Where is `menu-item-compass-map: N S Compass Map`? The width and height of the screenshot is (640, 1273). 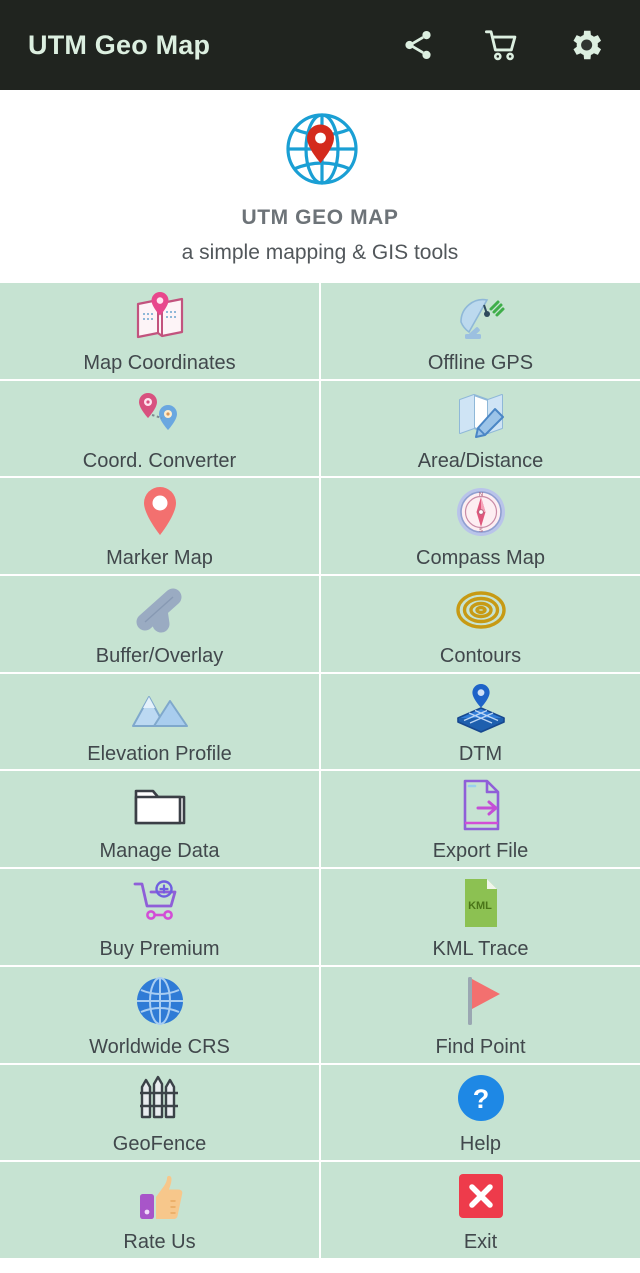 menu-item-compass-map: N S Compass Map is located at coordinates (480, 526).